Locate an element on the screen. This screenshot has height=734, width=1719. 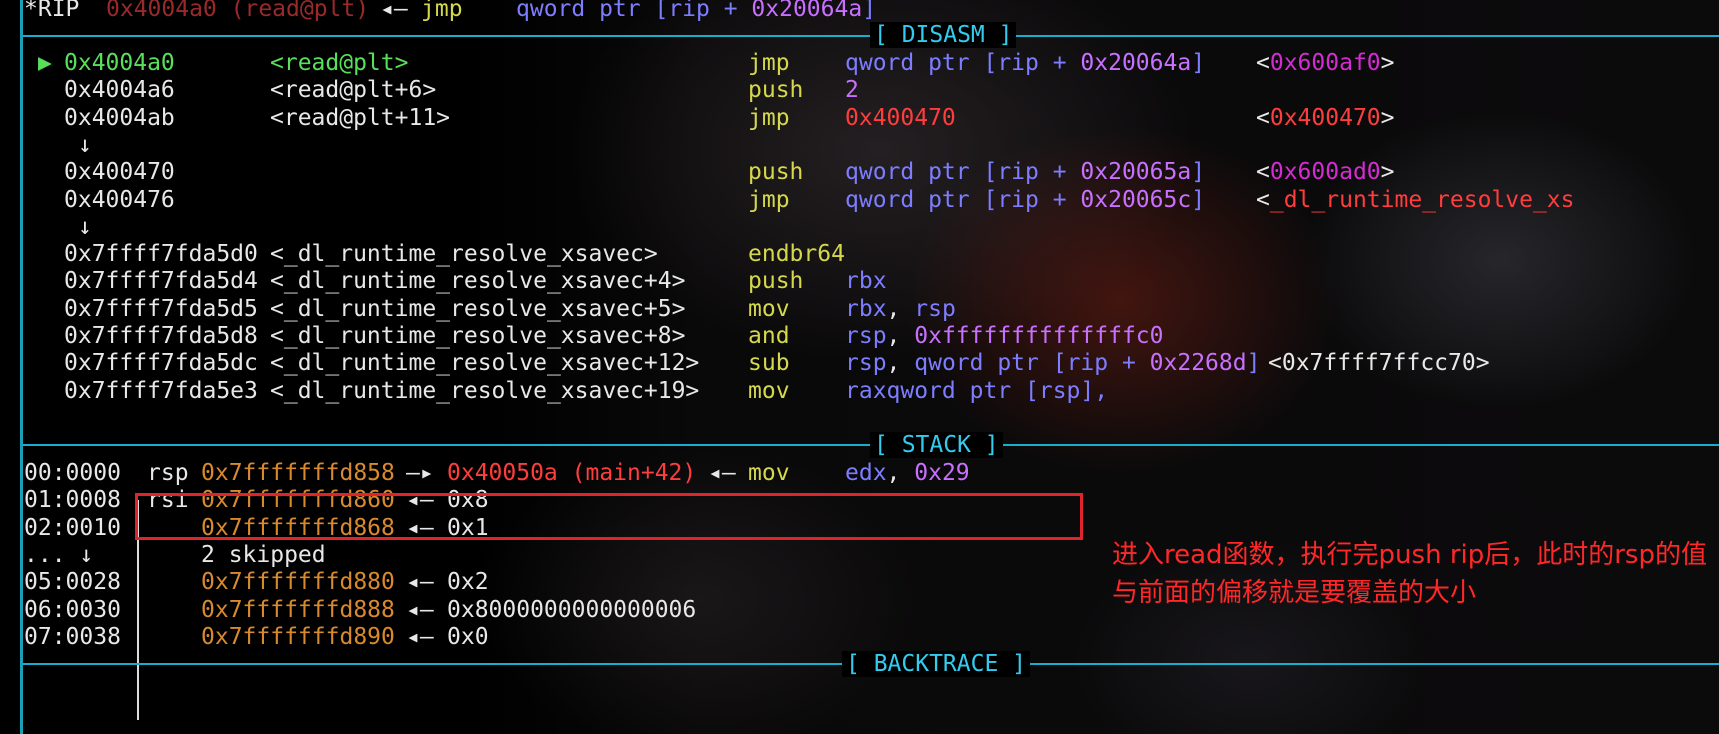
stack-offset: 05:0028 is located at coordinates (72, 582).